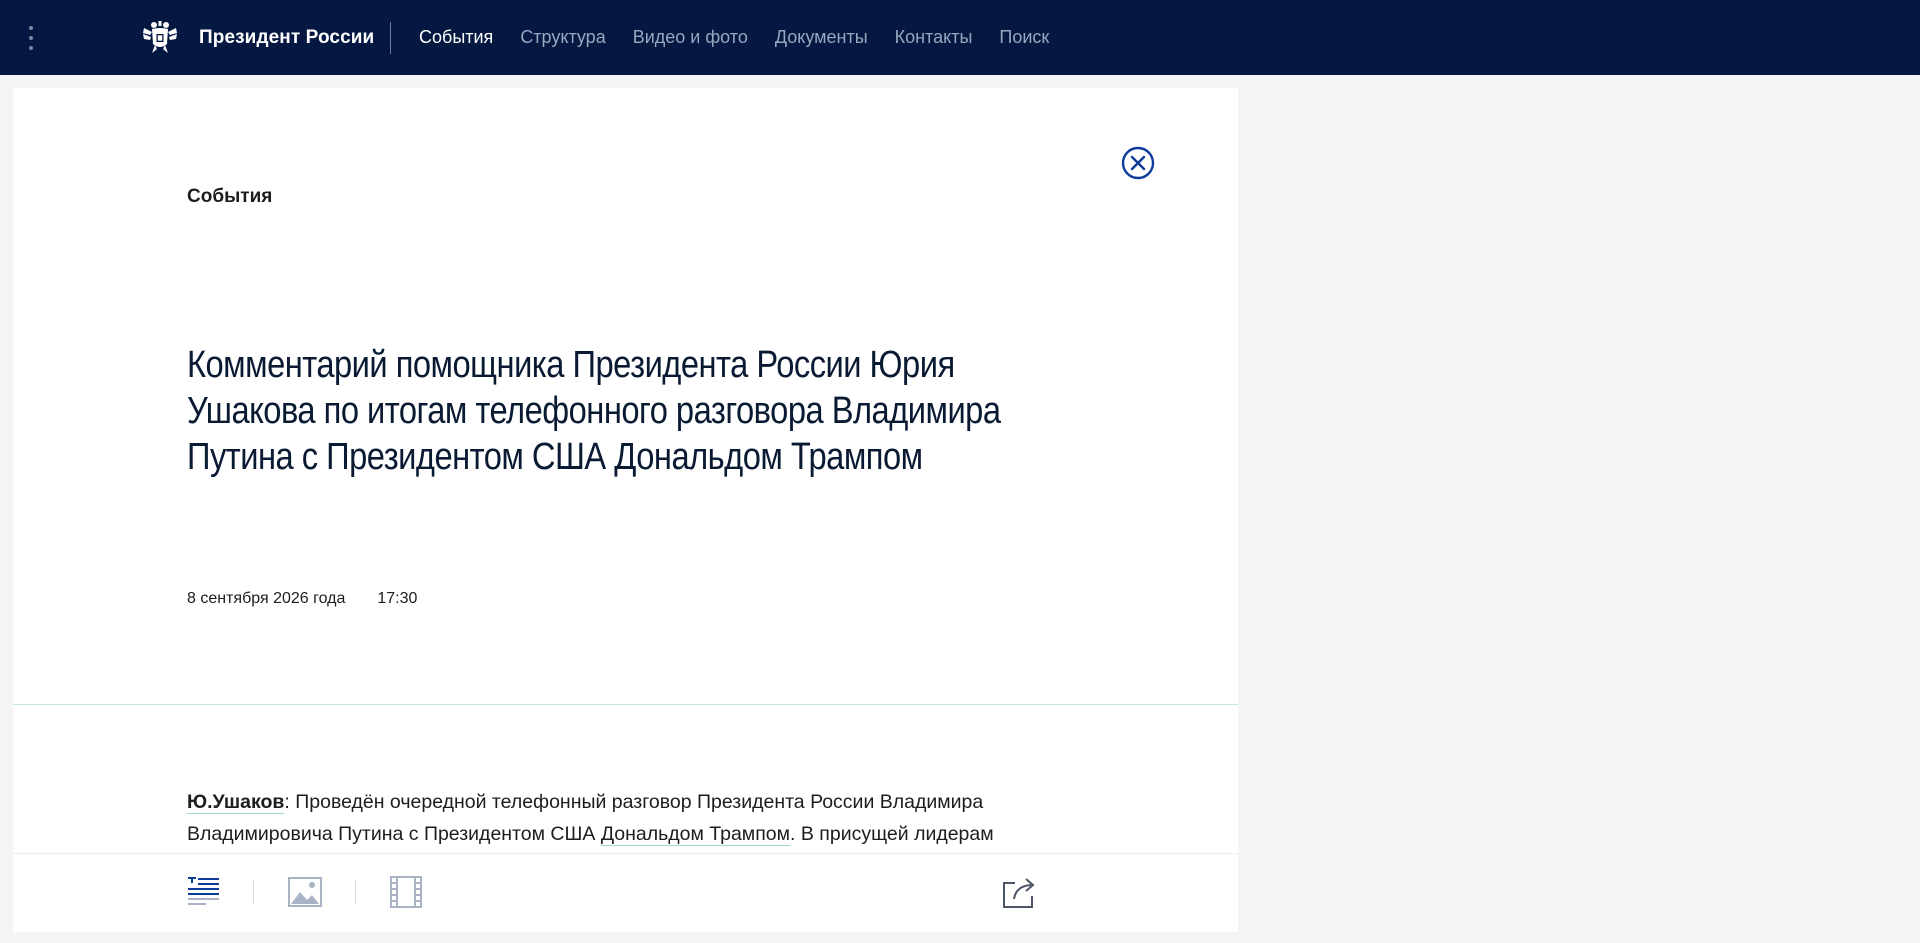  I want to click on article-meta: 8 сентября 2026 года 17:30, so click(302, 599).